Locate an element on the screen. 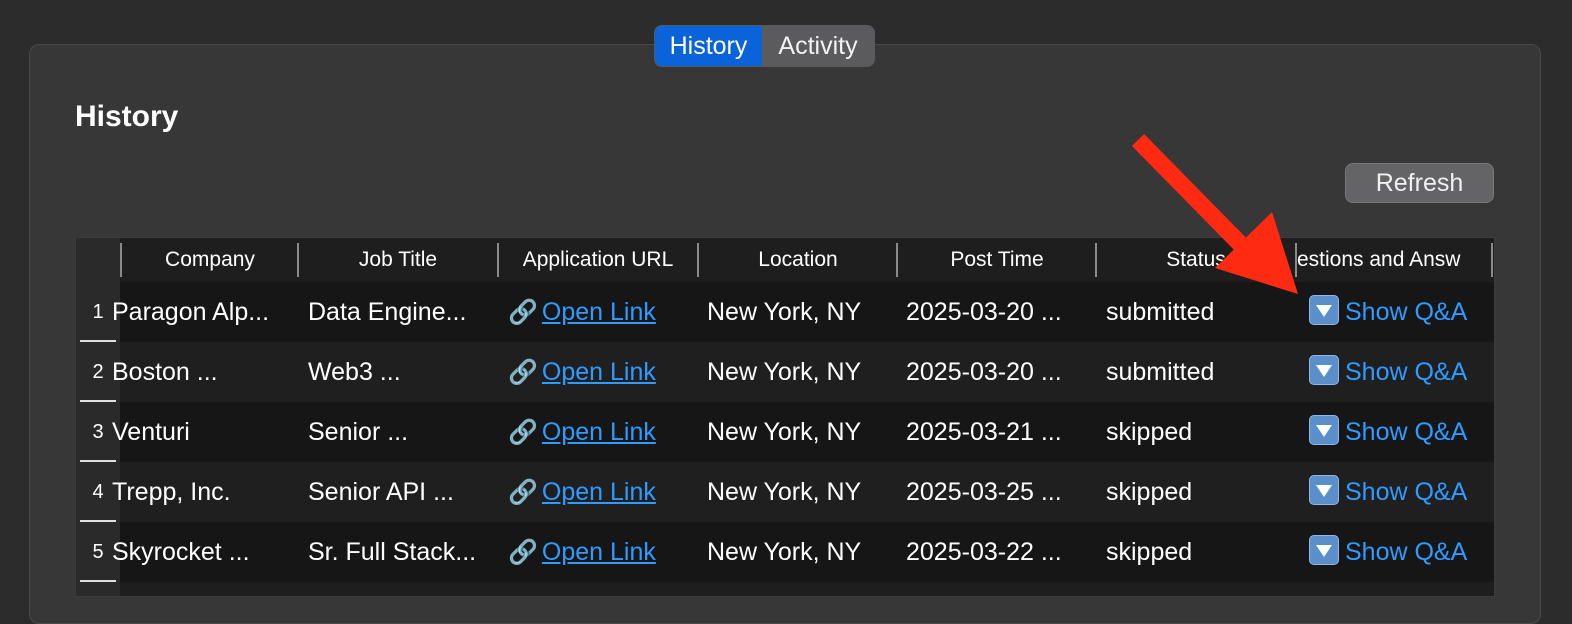 The image size is (1572, 624). column-separator is located at coordinates (1492, 260).